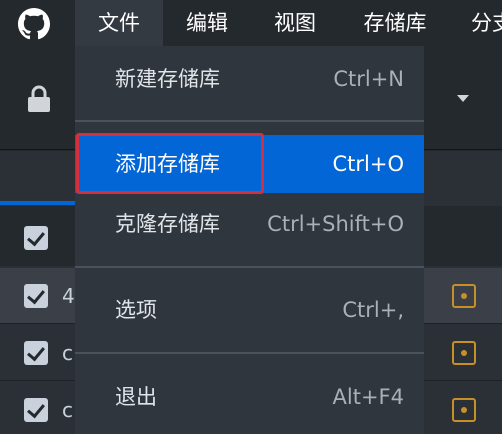 The width and height of the screenshot is (502, 434). What do you see at coordinates (395, 23) in the screenshot?
I see `menu-repository: 存储库` at bounding box center [395, 23].